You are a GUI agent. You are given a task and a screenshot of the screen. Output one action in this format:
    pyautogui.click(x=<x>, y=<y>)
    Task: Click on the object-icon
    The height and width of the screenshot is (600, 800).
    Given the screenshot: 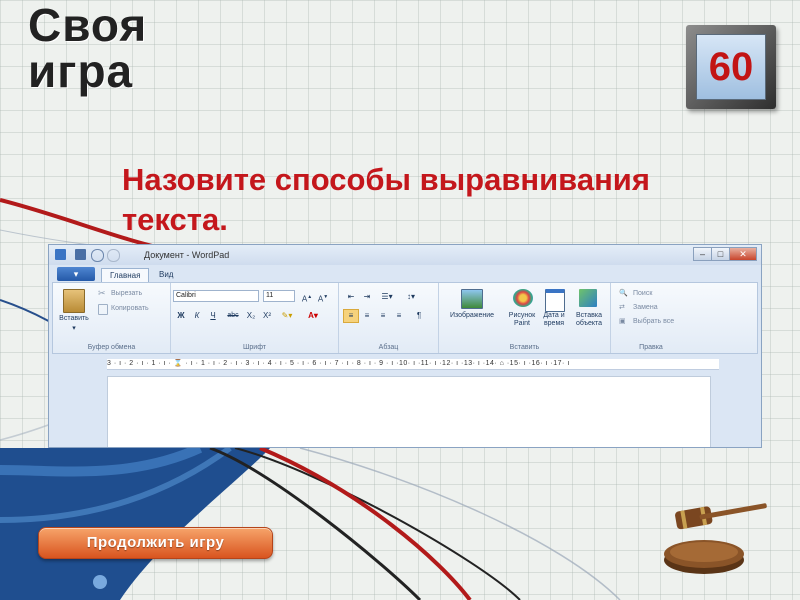 What is the action you would take?
    pyautogui.click(x=588, y=298)
    